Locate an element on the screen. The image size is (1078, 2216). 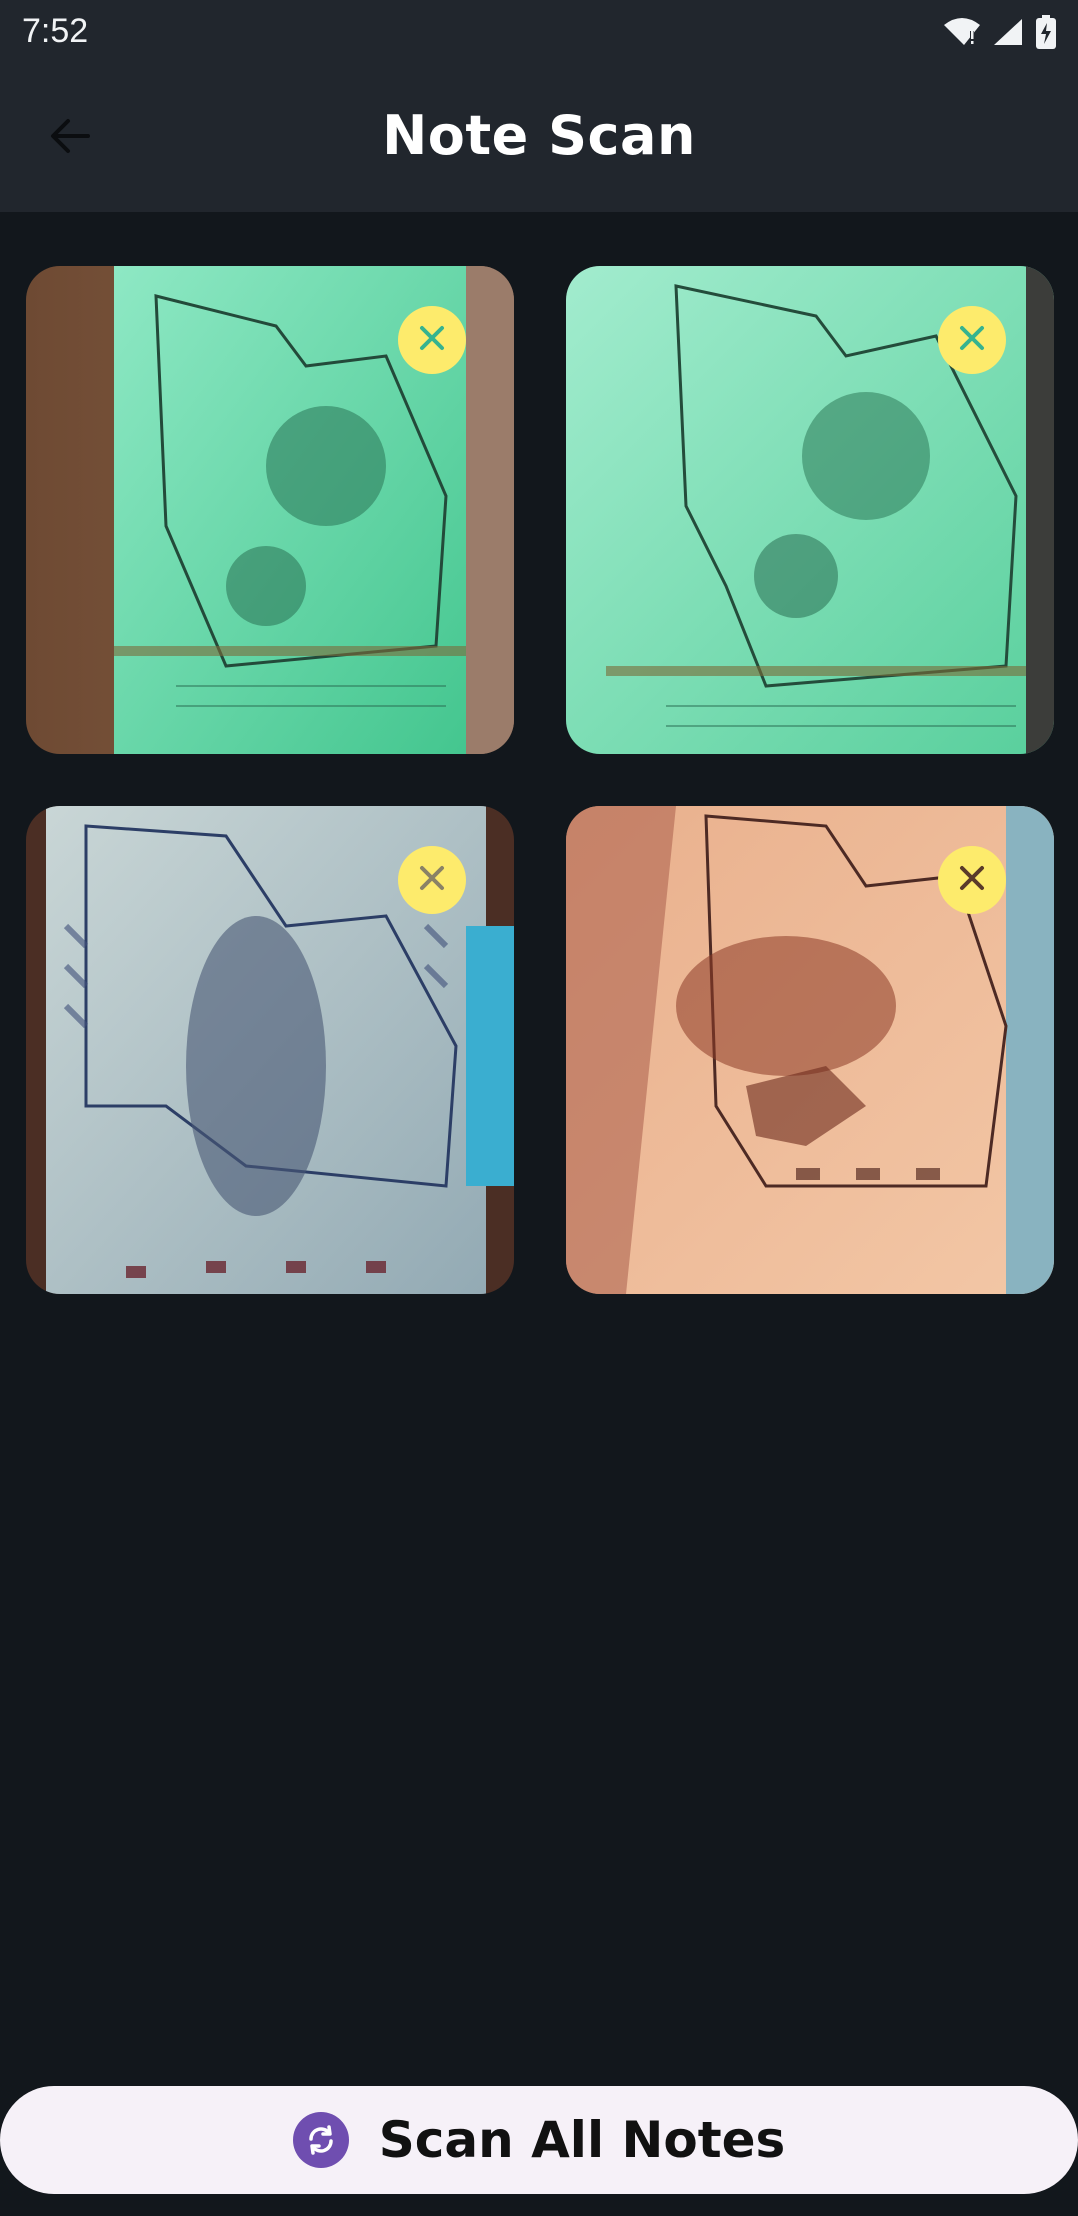
page-title: Note Scan is located at coordinates (539, 135).